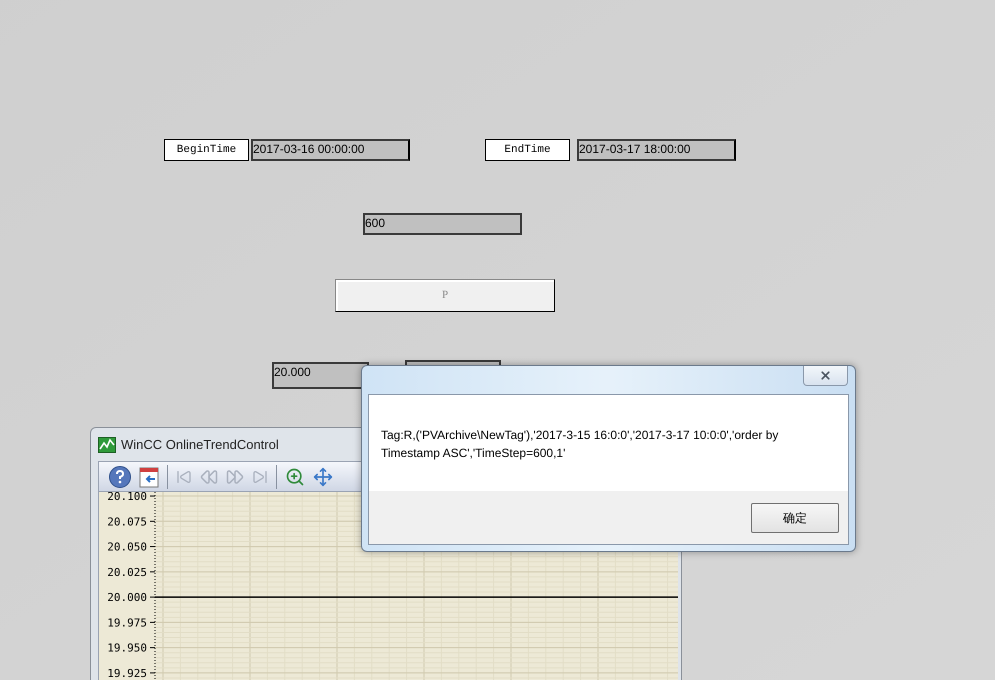  I want to click on input-field: 600, so click(442, 224).